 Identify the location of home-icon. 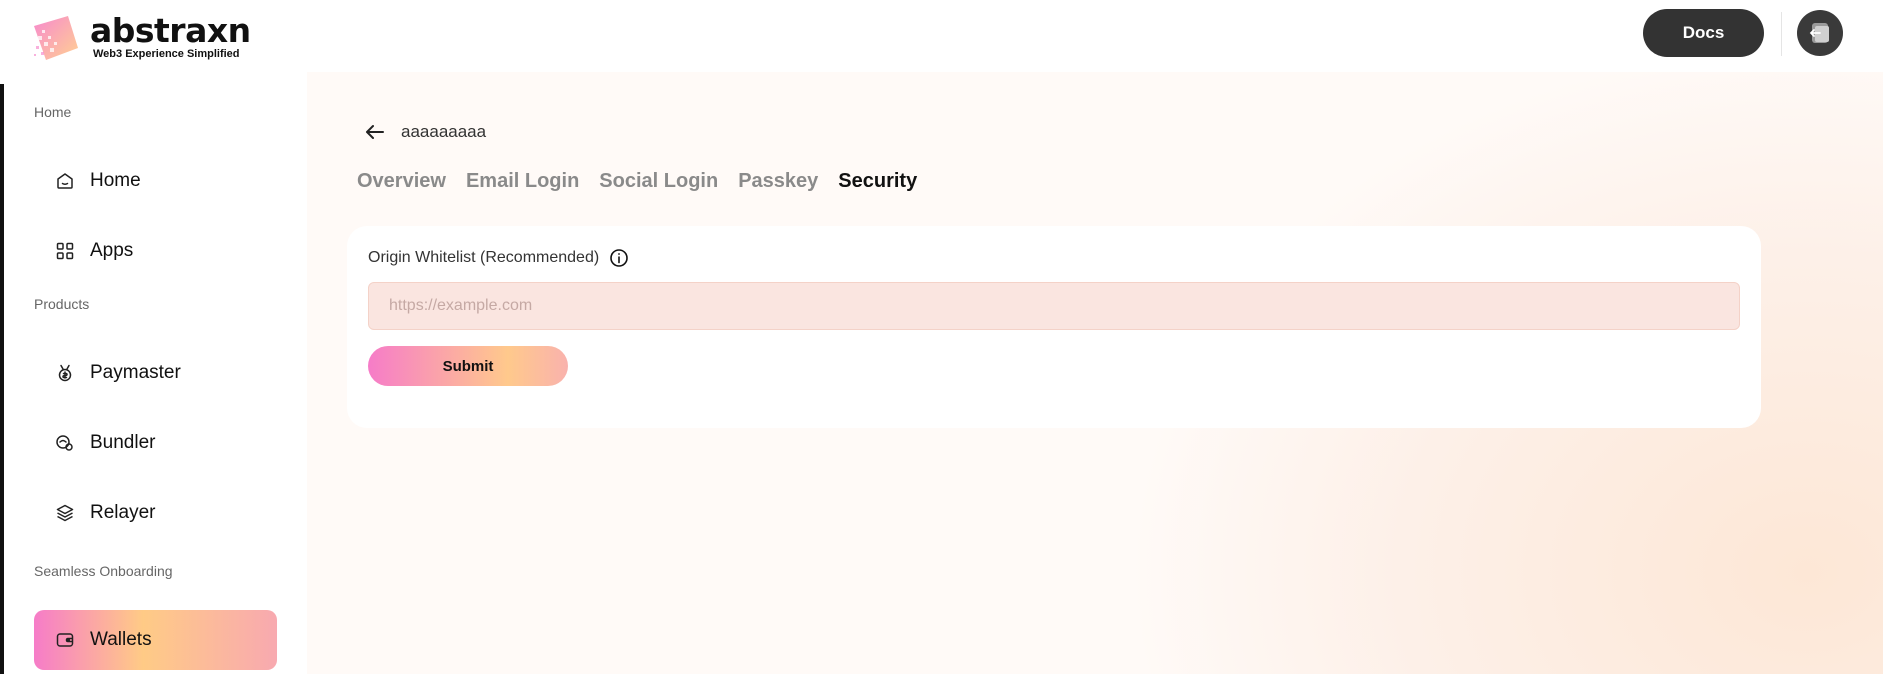
(65, 181).